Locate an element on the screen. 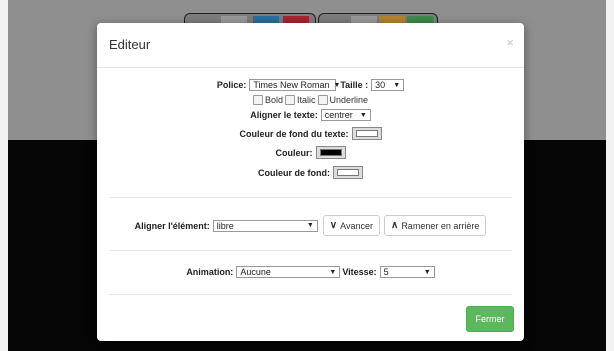  send-back-label: Ramener en arrière is located at coordinates (440, 225).